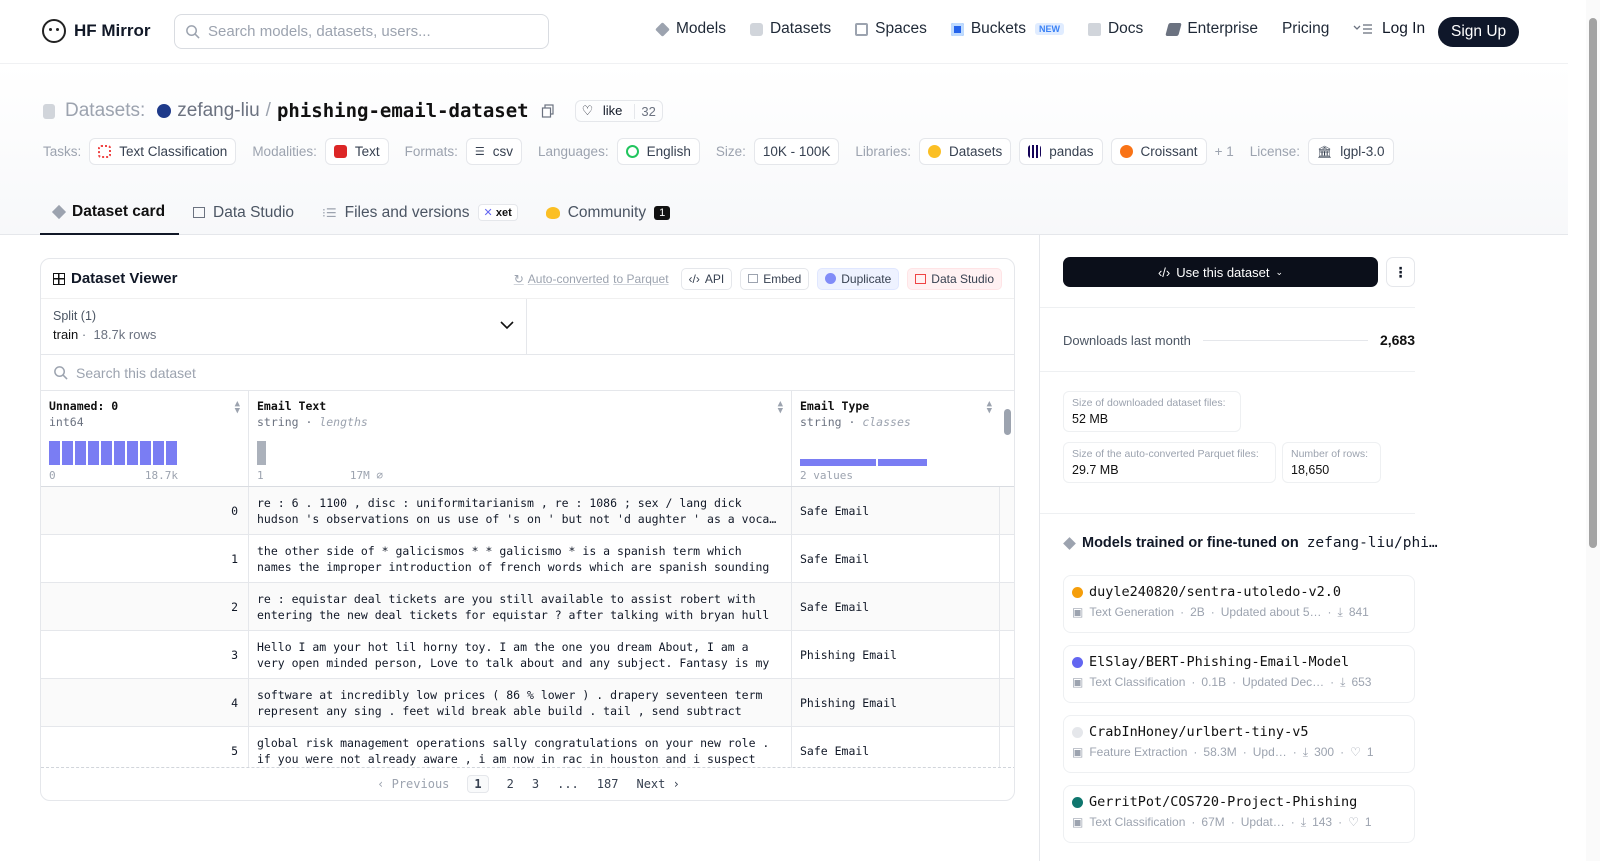  What do you see at coordinates (493, 151) in the screenshot?
I see `tag-format: ☰ csv` at bounding box center [493, 151].